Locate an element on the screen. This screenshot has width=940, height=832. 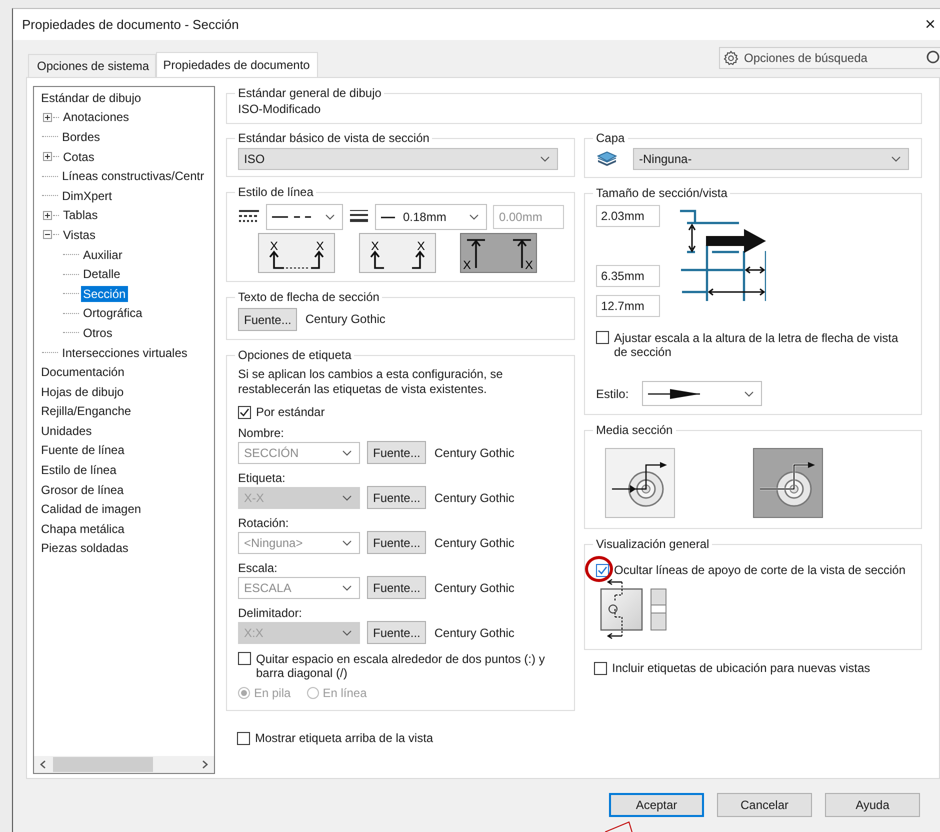
tree-item: Cotas is located at coordinates (78, 156).